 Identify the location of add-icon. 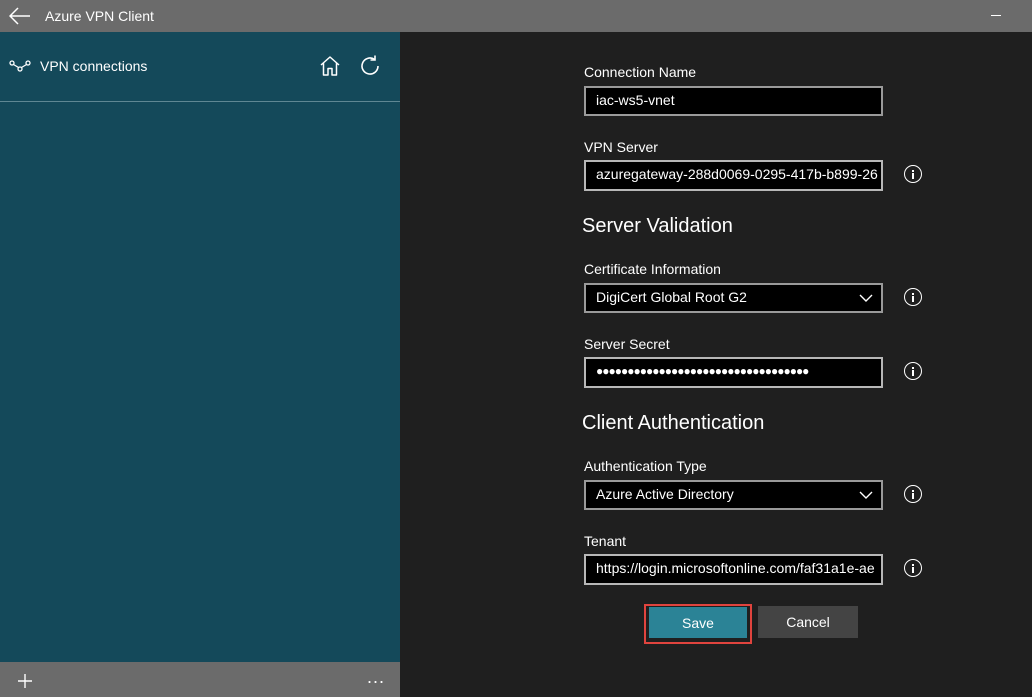
(25, 681).